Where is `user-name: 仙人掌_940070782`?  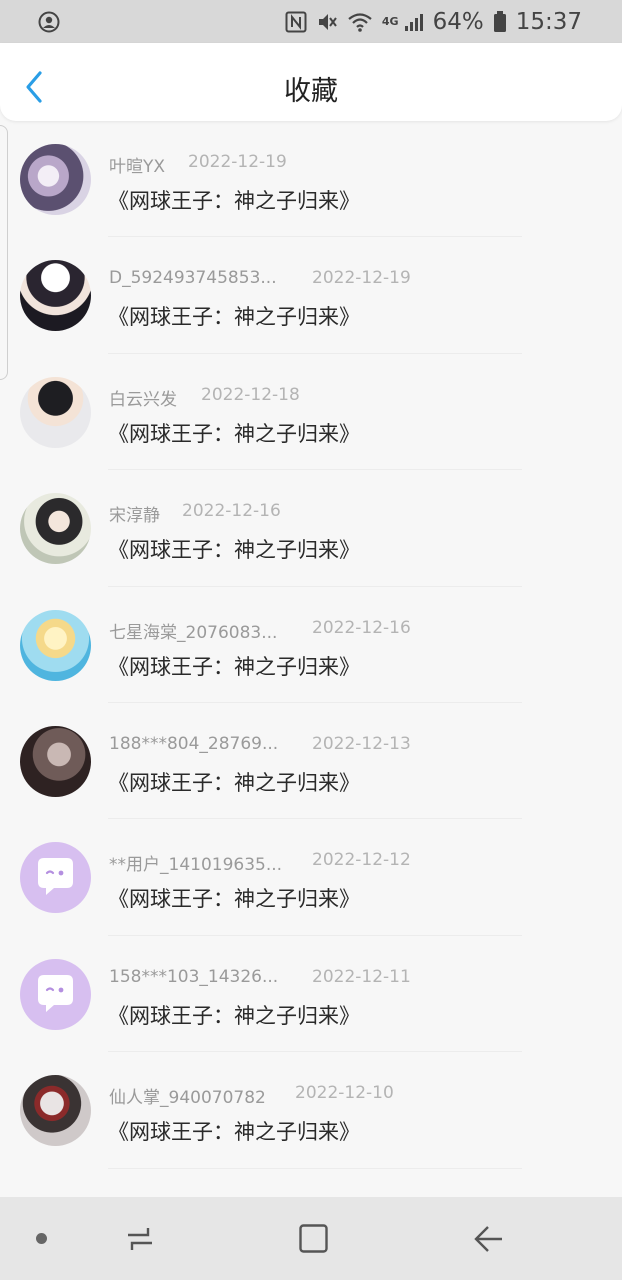 user-name: 仙人掌_940070782 is located at coordinates (187, 1098).